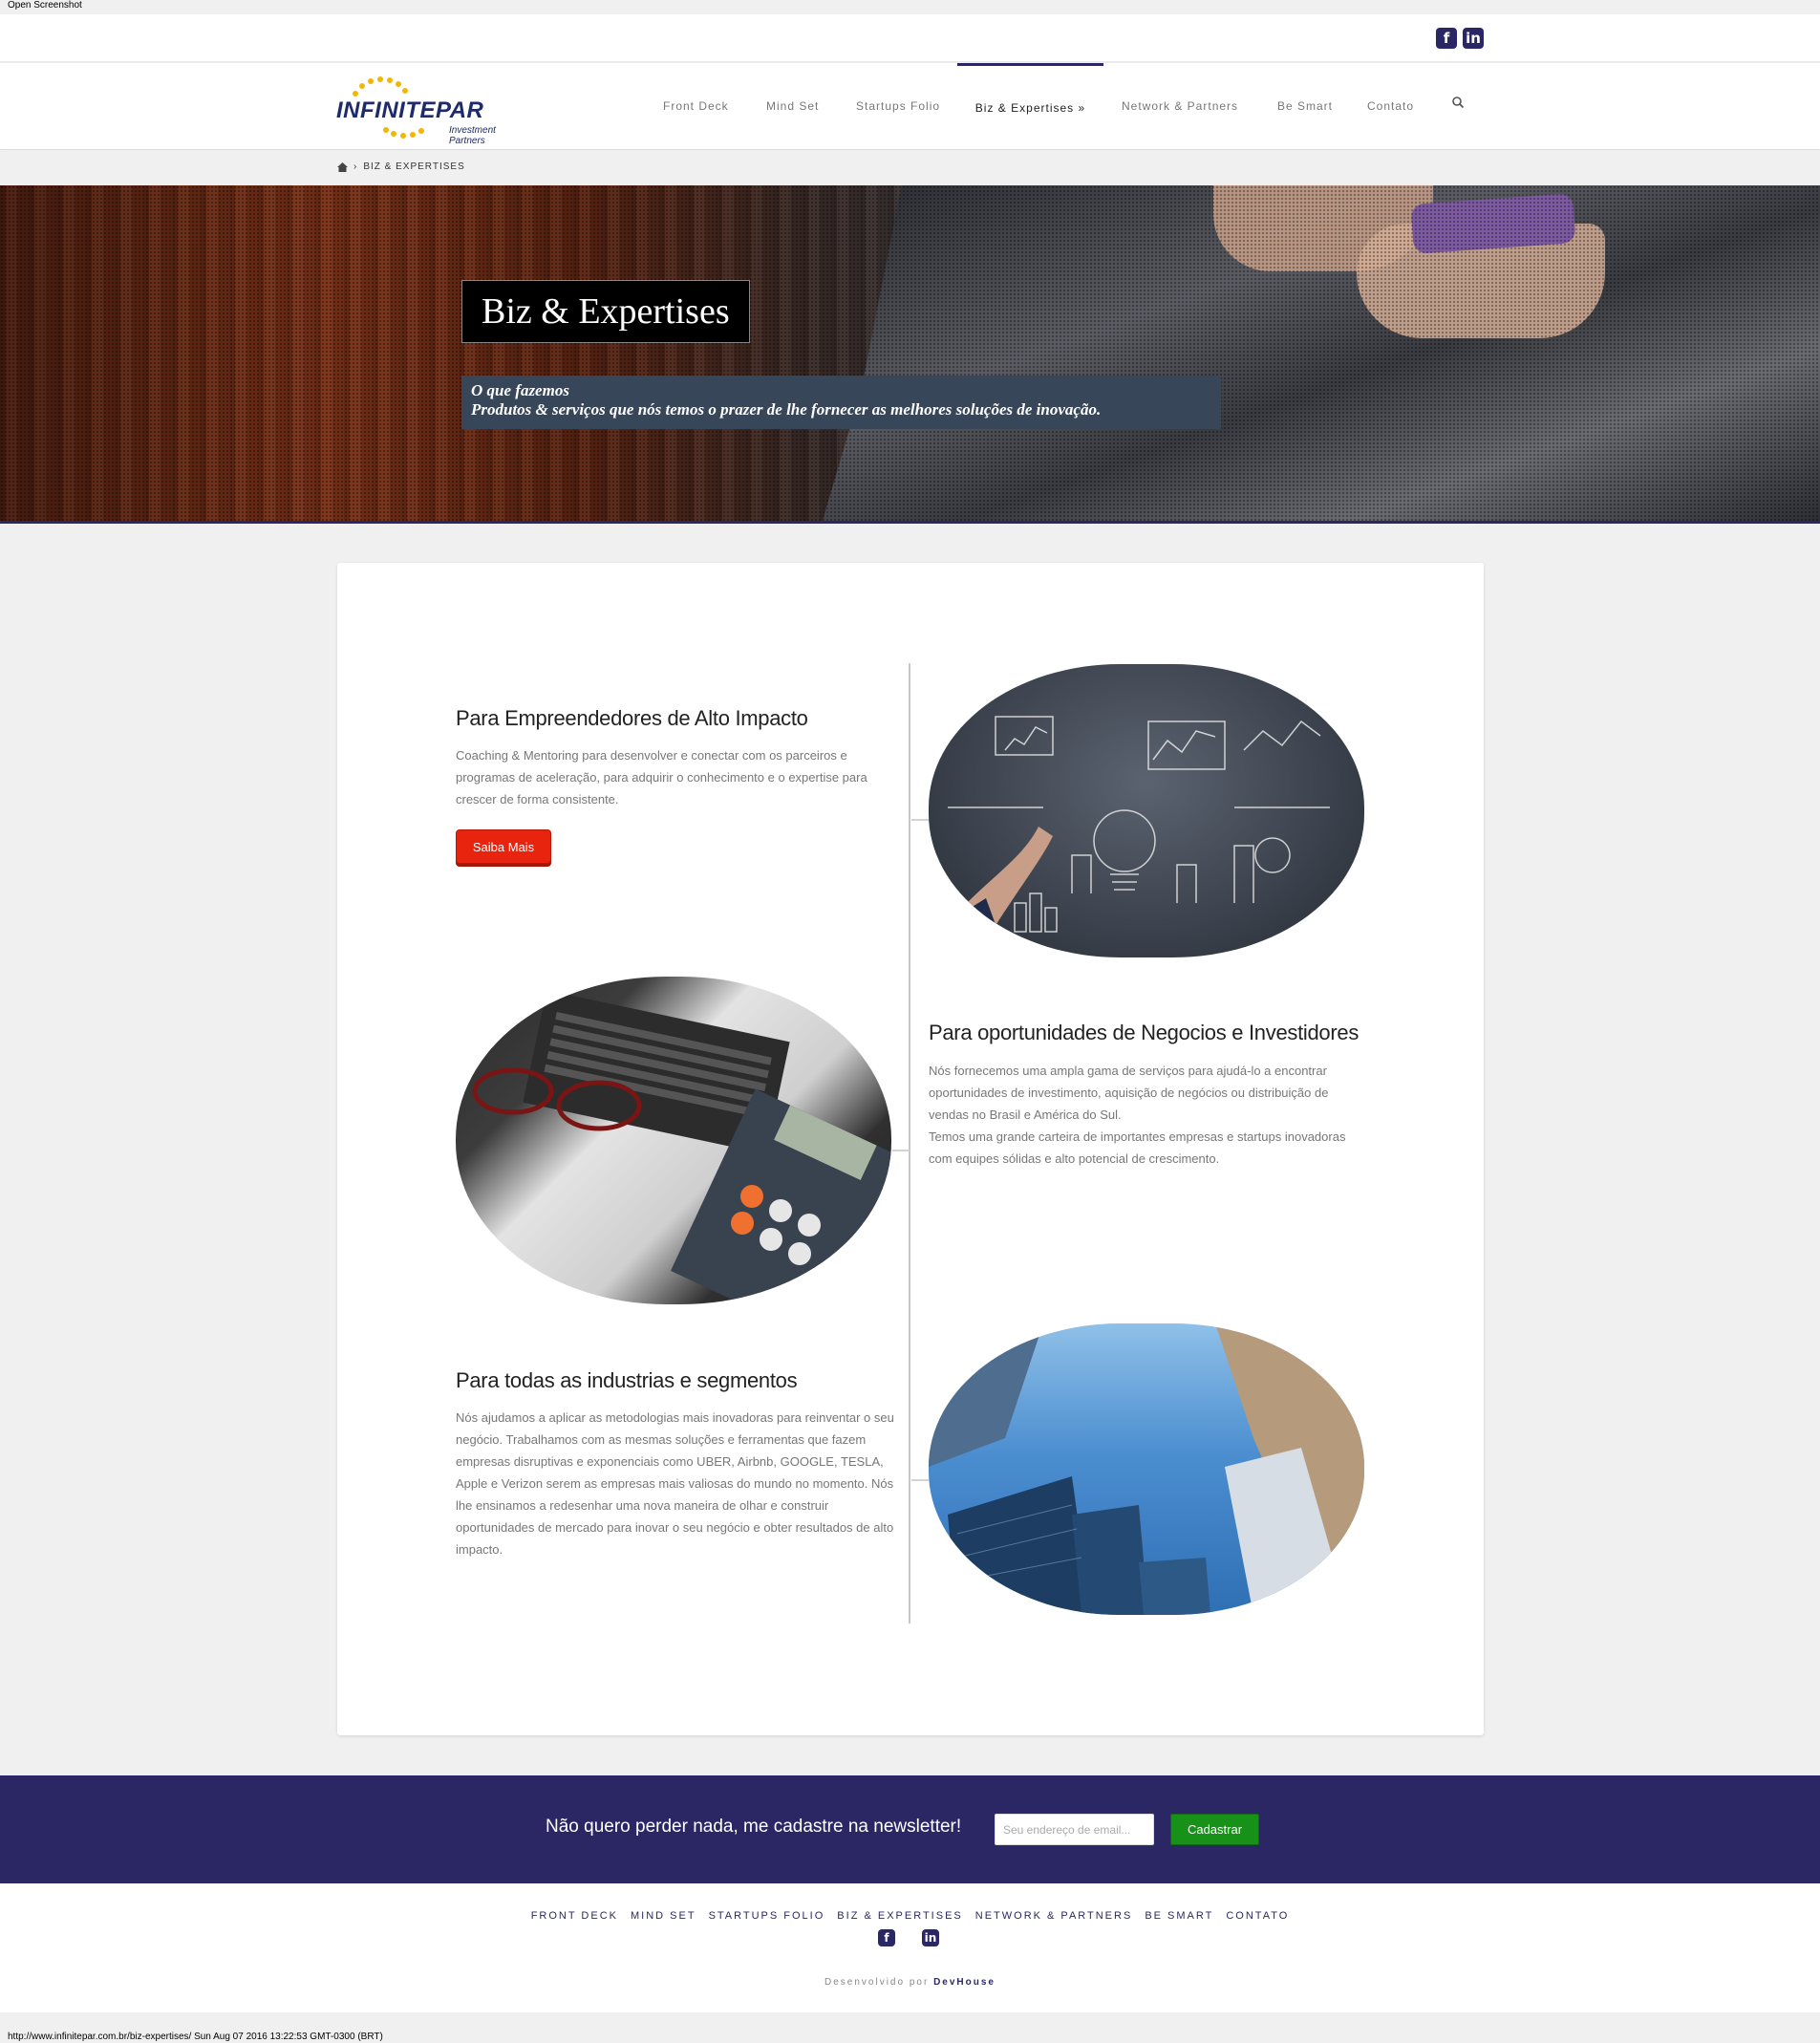 This screenshot has width=1820, height=2043. Describe the element at coordinates (910, 38) in the screenshot. I see `top-social-bar: f in` at that location.